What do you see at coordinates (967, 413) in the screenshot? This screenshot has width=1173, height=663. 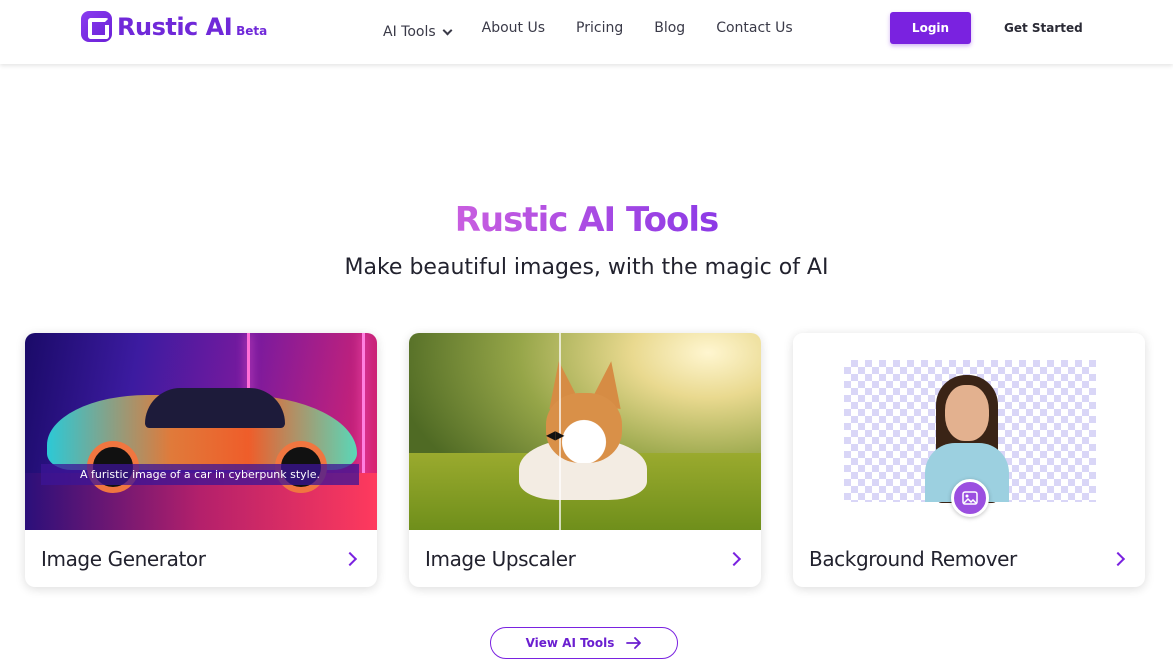 I see `person-face` at bounding box center [967, 413].